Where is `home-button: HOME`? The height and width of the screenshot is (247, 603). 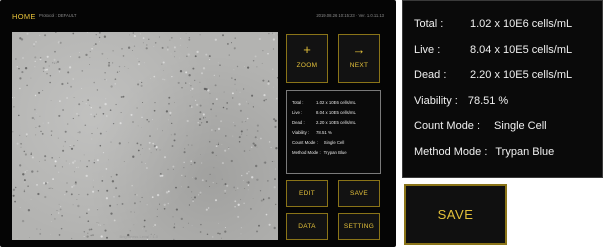
home-button: HOME is located at coordinates (24, 16).